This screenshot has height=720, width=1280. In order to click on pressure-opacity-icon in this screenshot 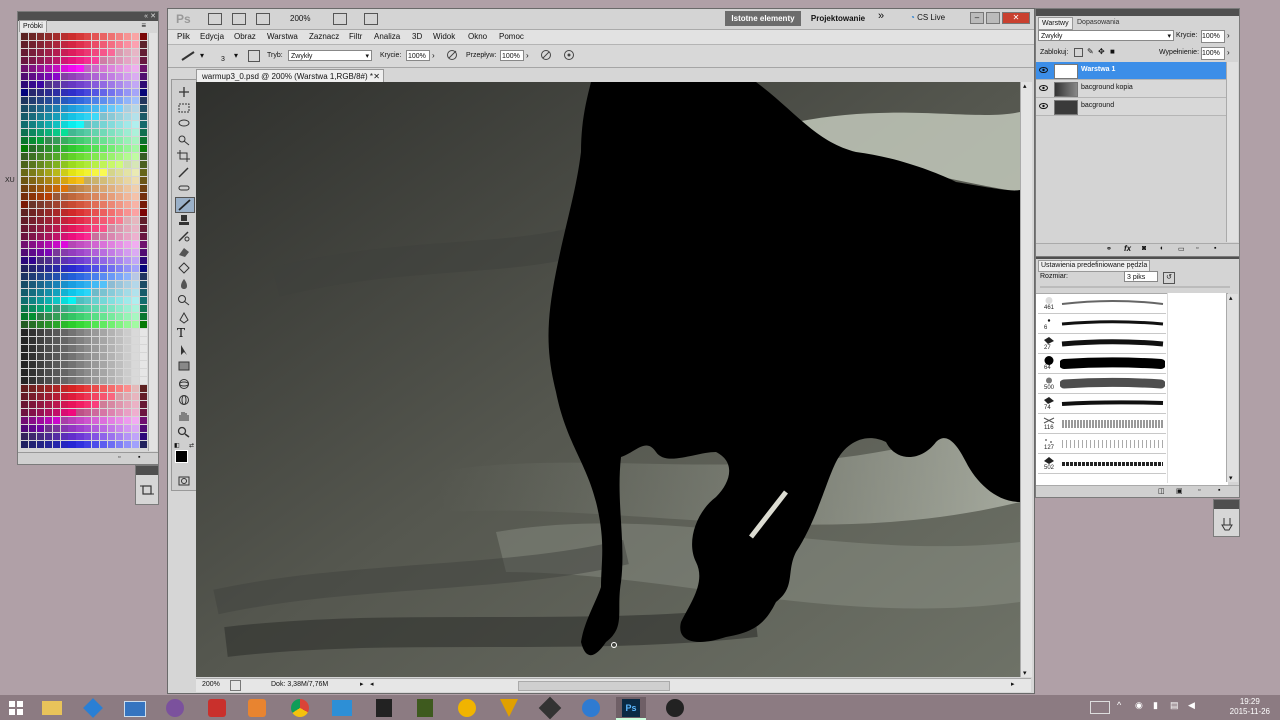, I will do `click(452, 55)`.